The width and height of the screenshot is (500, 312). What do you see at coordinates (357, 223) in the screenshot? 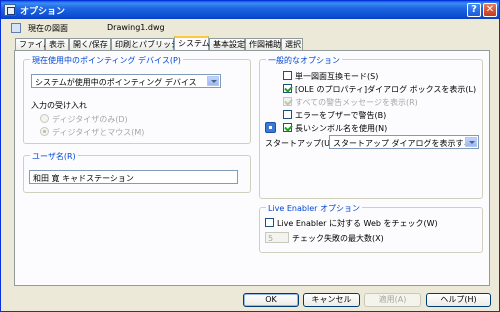
I see `live-enabler-web-label: Live Enabler に対する Web をチェック(W)` at bounding box center [357, 223].